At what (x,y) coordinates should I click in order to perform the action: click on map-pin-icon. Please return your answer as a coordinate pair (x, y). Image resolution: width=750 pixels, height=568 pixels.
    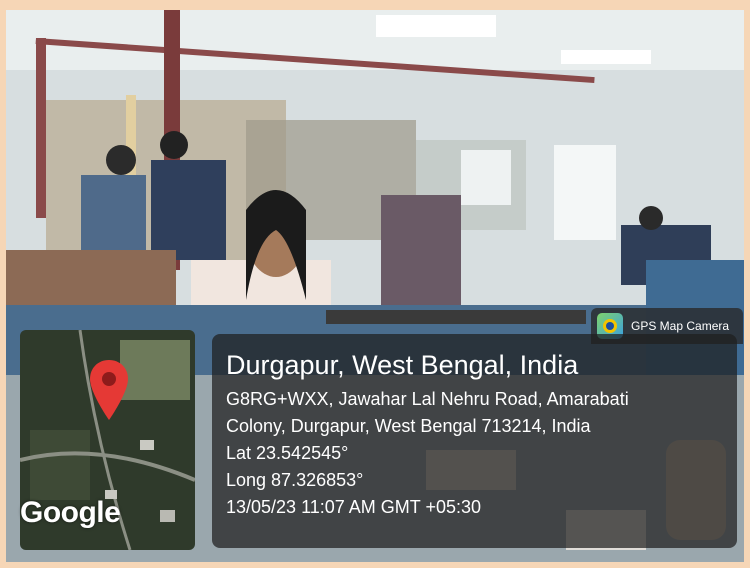
    Looking at the image, I should click on (109, 392).